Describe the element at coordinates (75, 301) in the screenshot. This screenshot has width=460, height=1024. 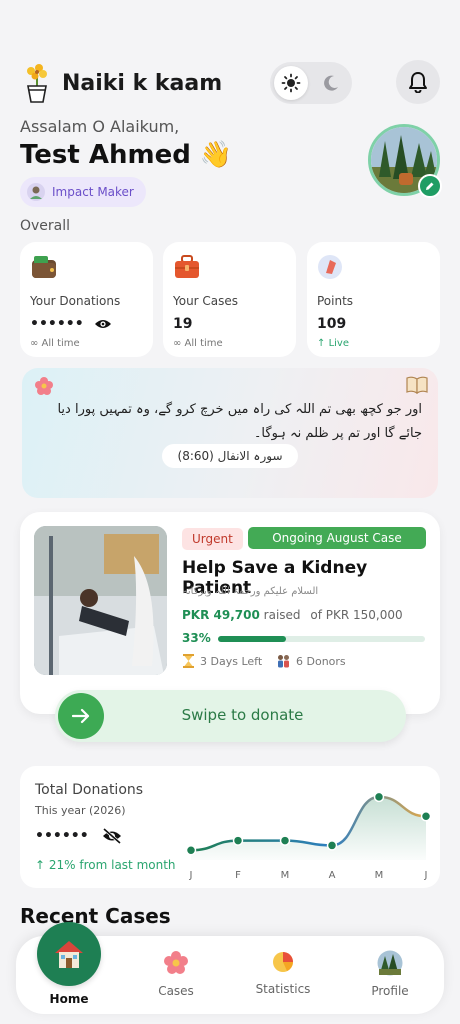
I see `stat-title: Your Donations` at that location.